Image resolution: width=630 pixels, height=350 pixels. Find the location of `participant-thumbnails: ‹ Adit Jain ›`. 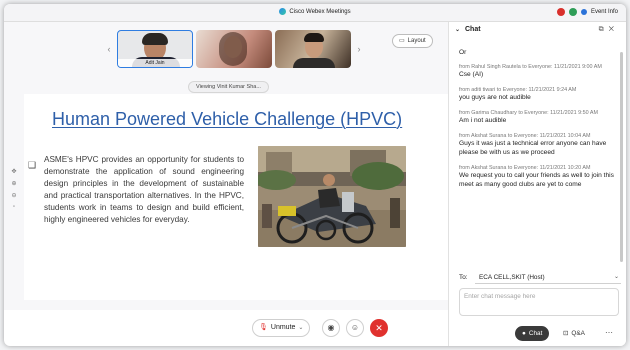

participant-thumbnails: ‹ Adit Jain › is located at coordinates (234, 49).